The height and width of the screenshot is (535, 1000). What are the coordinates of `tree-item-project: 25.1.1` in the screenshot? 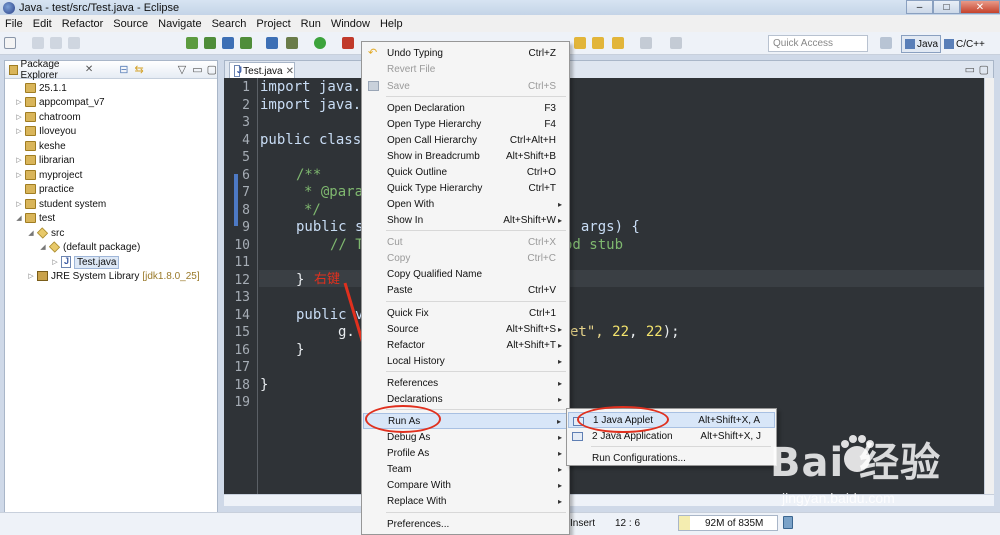 It's located at (41, 88).